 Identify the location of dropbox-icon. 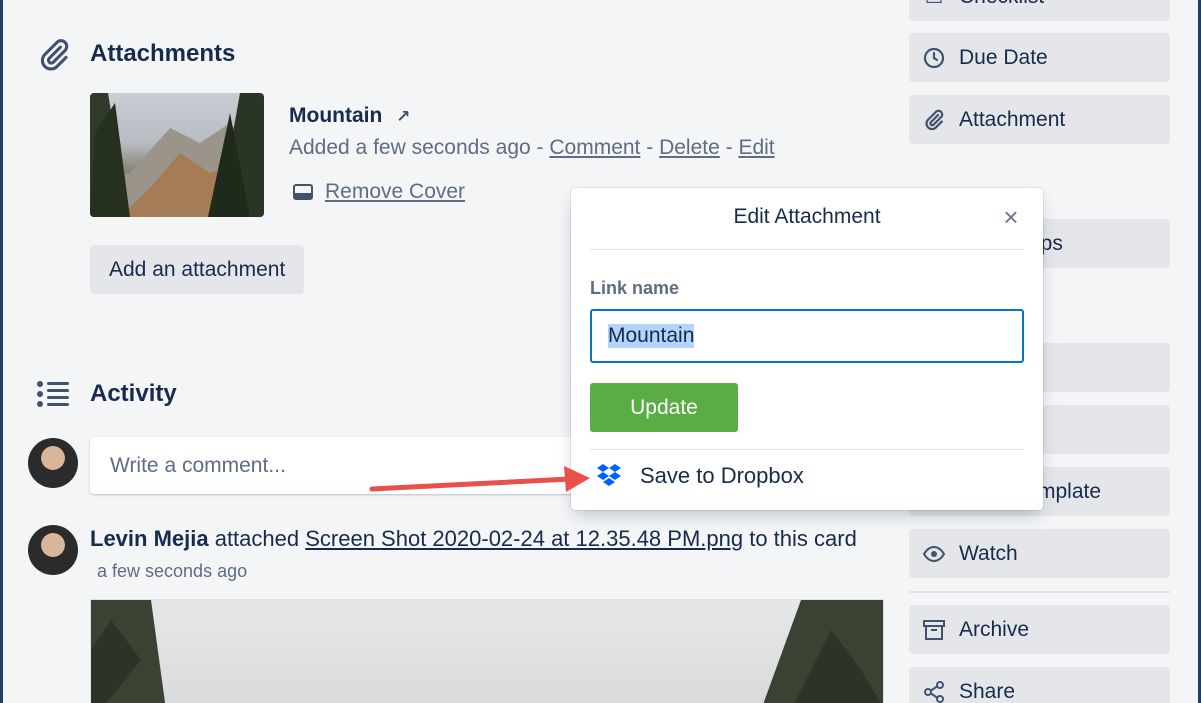
(609, 475).